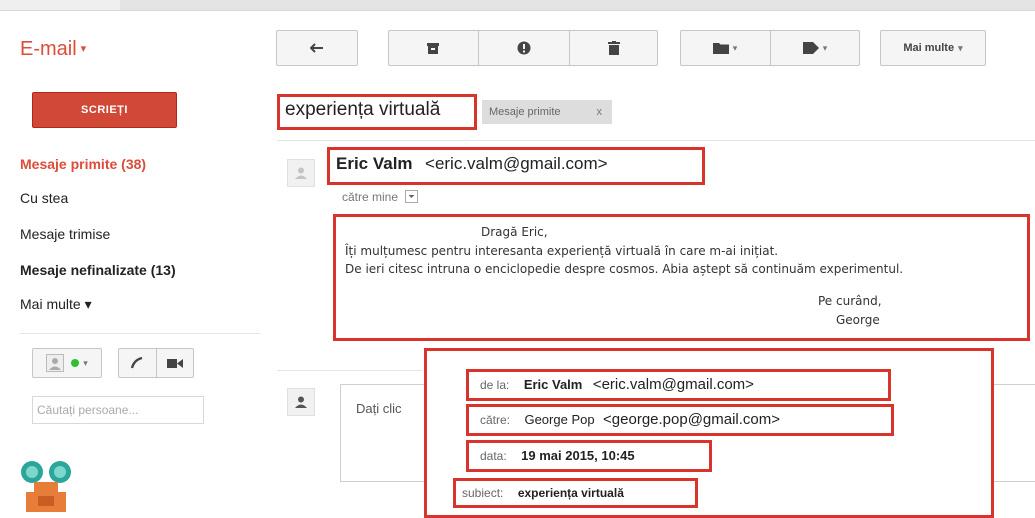  I want to click on date-value: 19 mai 2015, 10:45, so click(578, 455).